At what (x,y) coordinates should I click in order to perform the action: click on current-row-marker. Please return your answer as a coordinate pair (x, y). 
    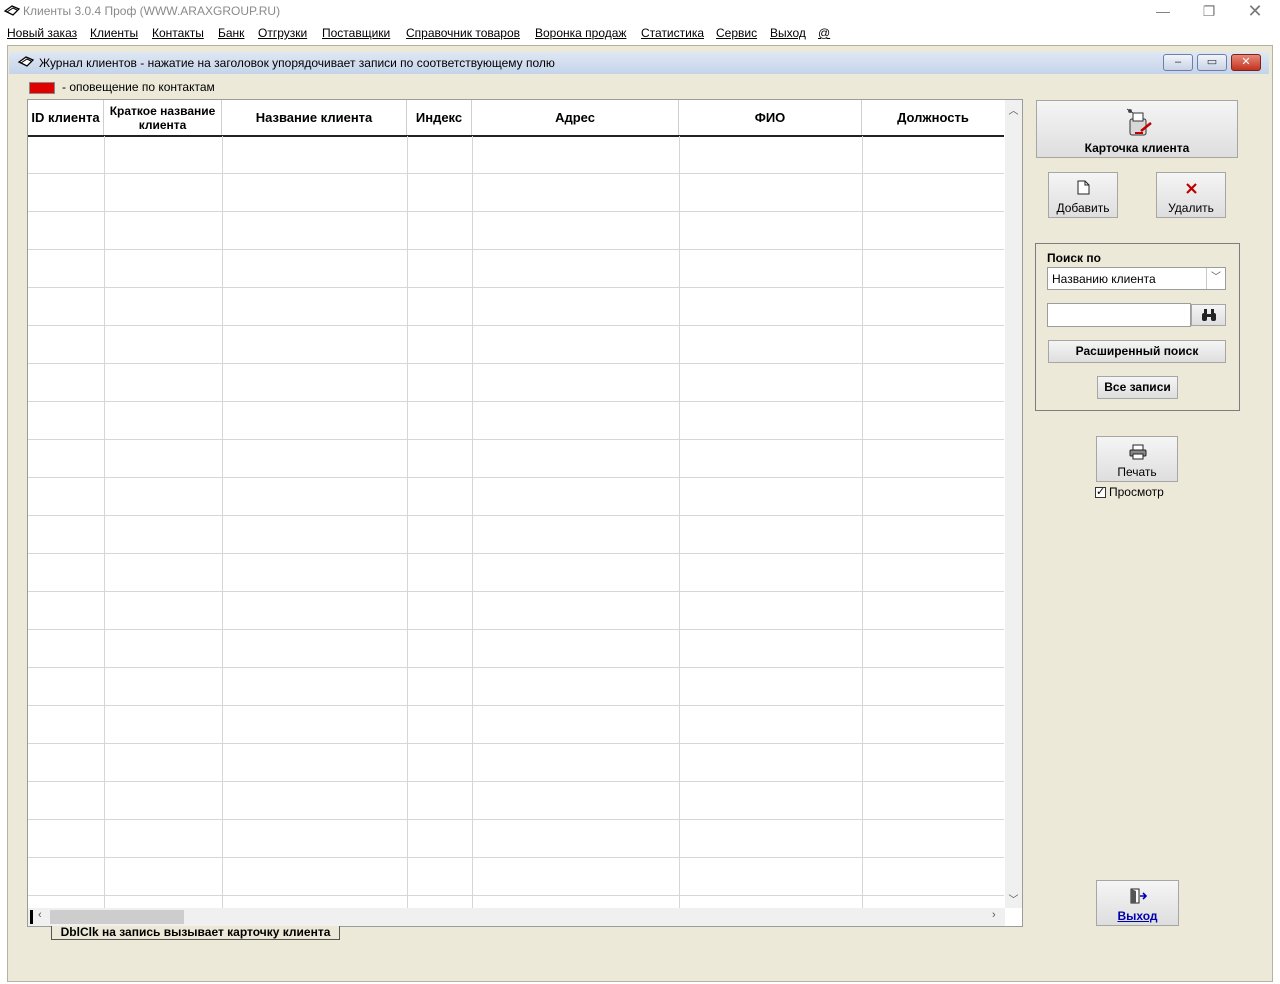
    Looking at the image, I should click on (31, 917).